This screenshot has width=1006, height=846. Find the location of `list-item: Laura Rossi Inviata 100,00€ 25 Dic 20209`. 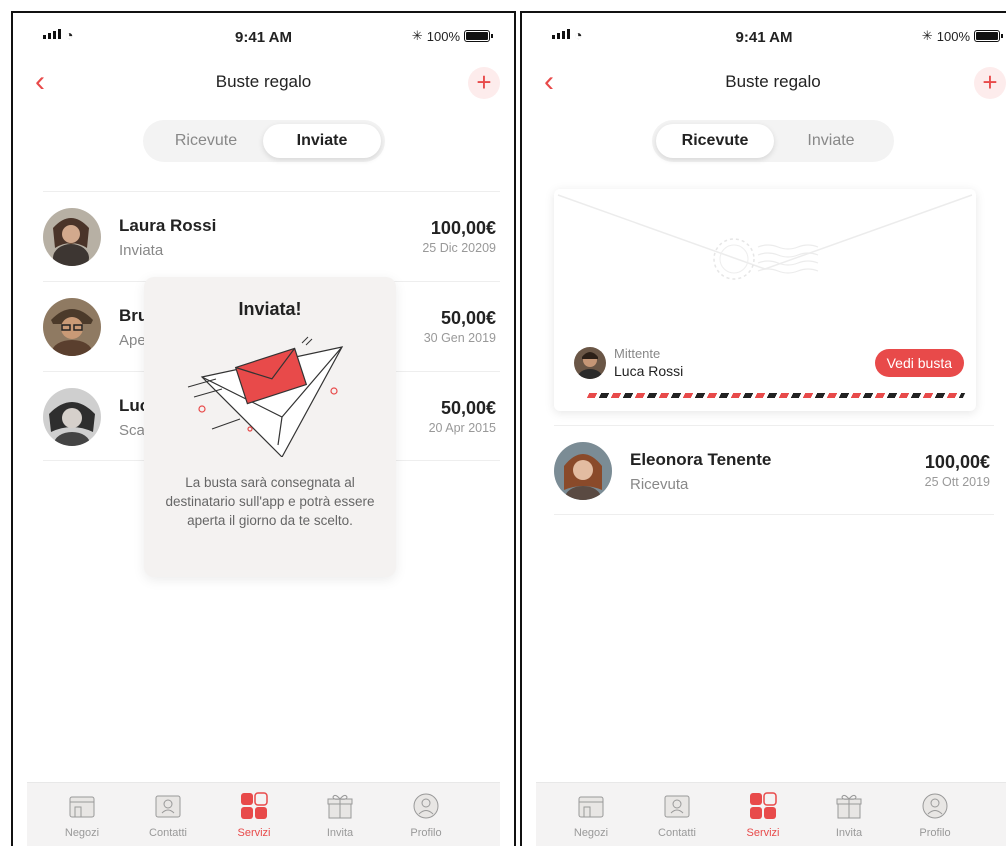

list-item: Laura Rossi Inviata 100,00€ 25 Dic 20209 is located at coordinates (271, 236).